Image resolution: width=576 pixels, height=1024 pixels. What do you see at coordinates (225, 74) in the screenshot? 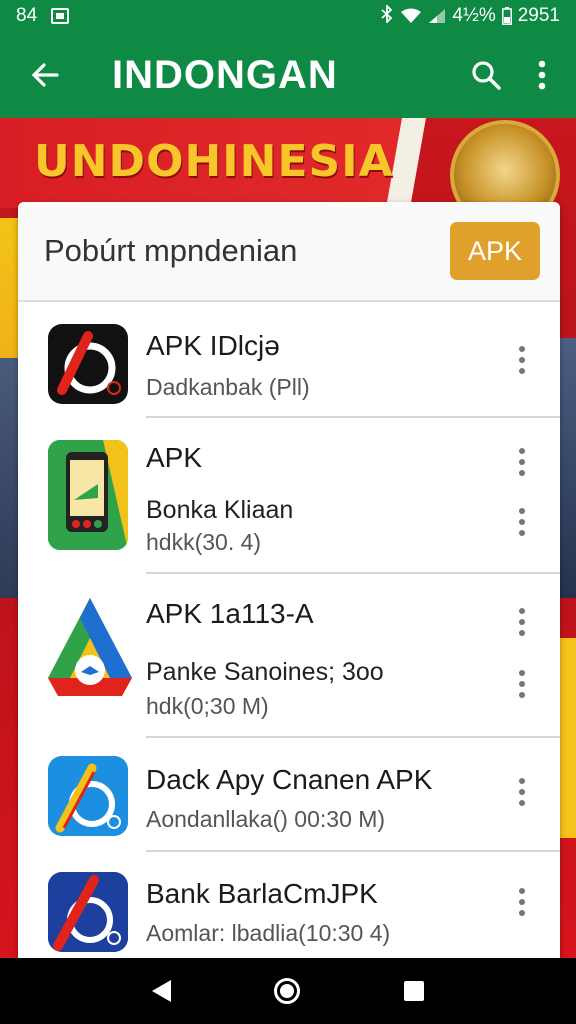
I see `app-title: INDONGAN` at bounding box center [225, 74].